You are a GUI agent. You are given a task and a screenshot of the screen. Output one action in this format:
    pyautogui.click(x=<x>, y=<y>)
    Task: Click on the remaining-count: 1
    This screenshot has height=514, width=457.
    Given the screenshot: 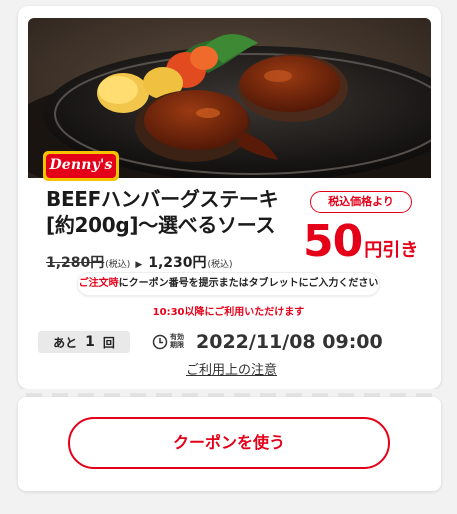 What is the action you would take?
    pyautogui.click(x=90, y=342)
    